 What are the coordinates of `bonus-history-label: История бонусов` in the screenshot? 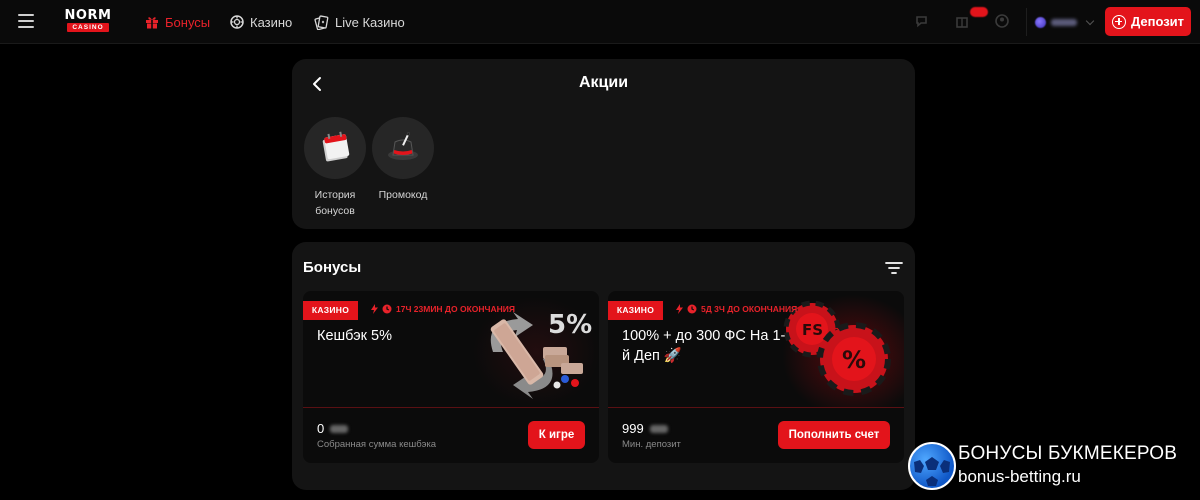 It's located at (335, 203).